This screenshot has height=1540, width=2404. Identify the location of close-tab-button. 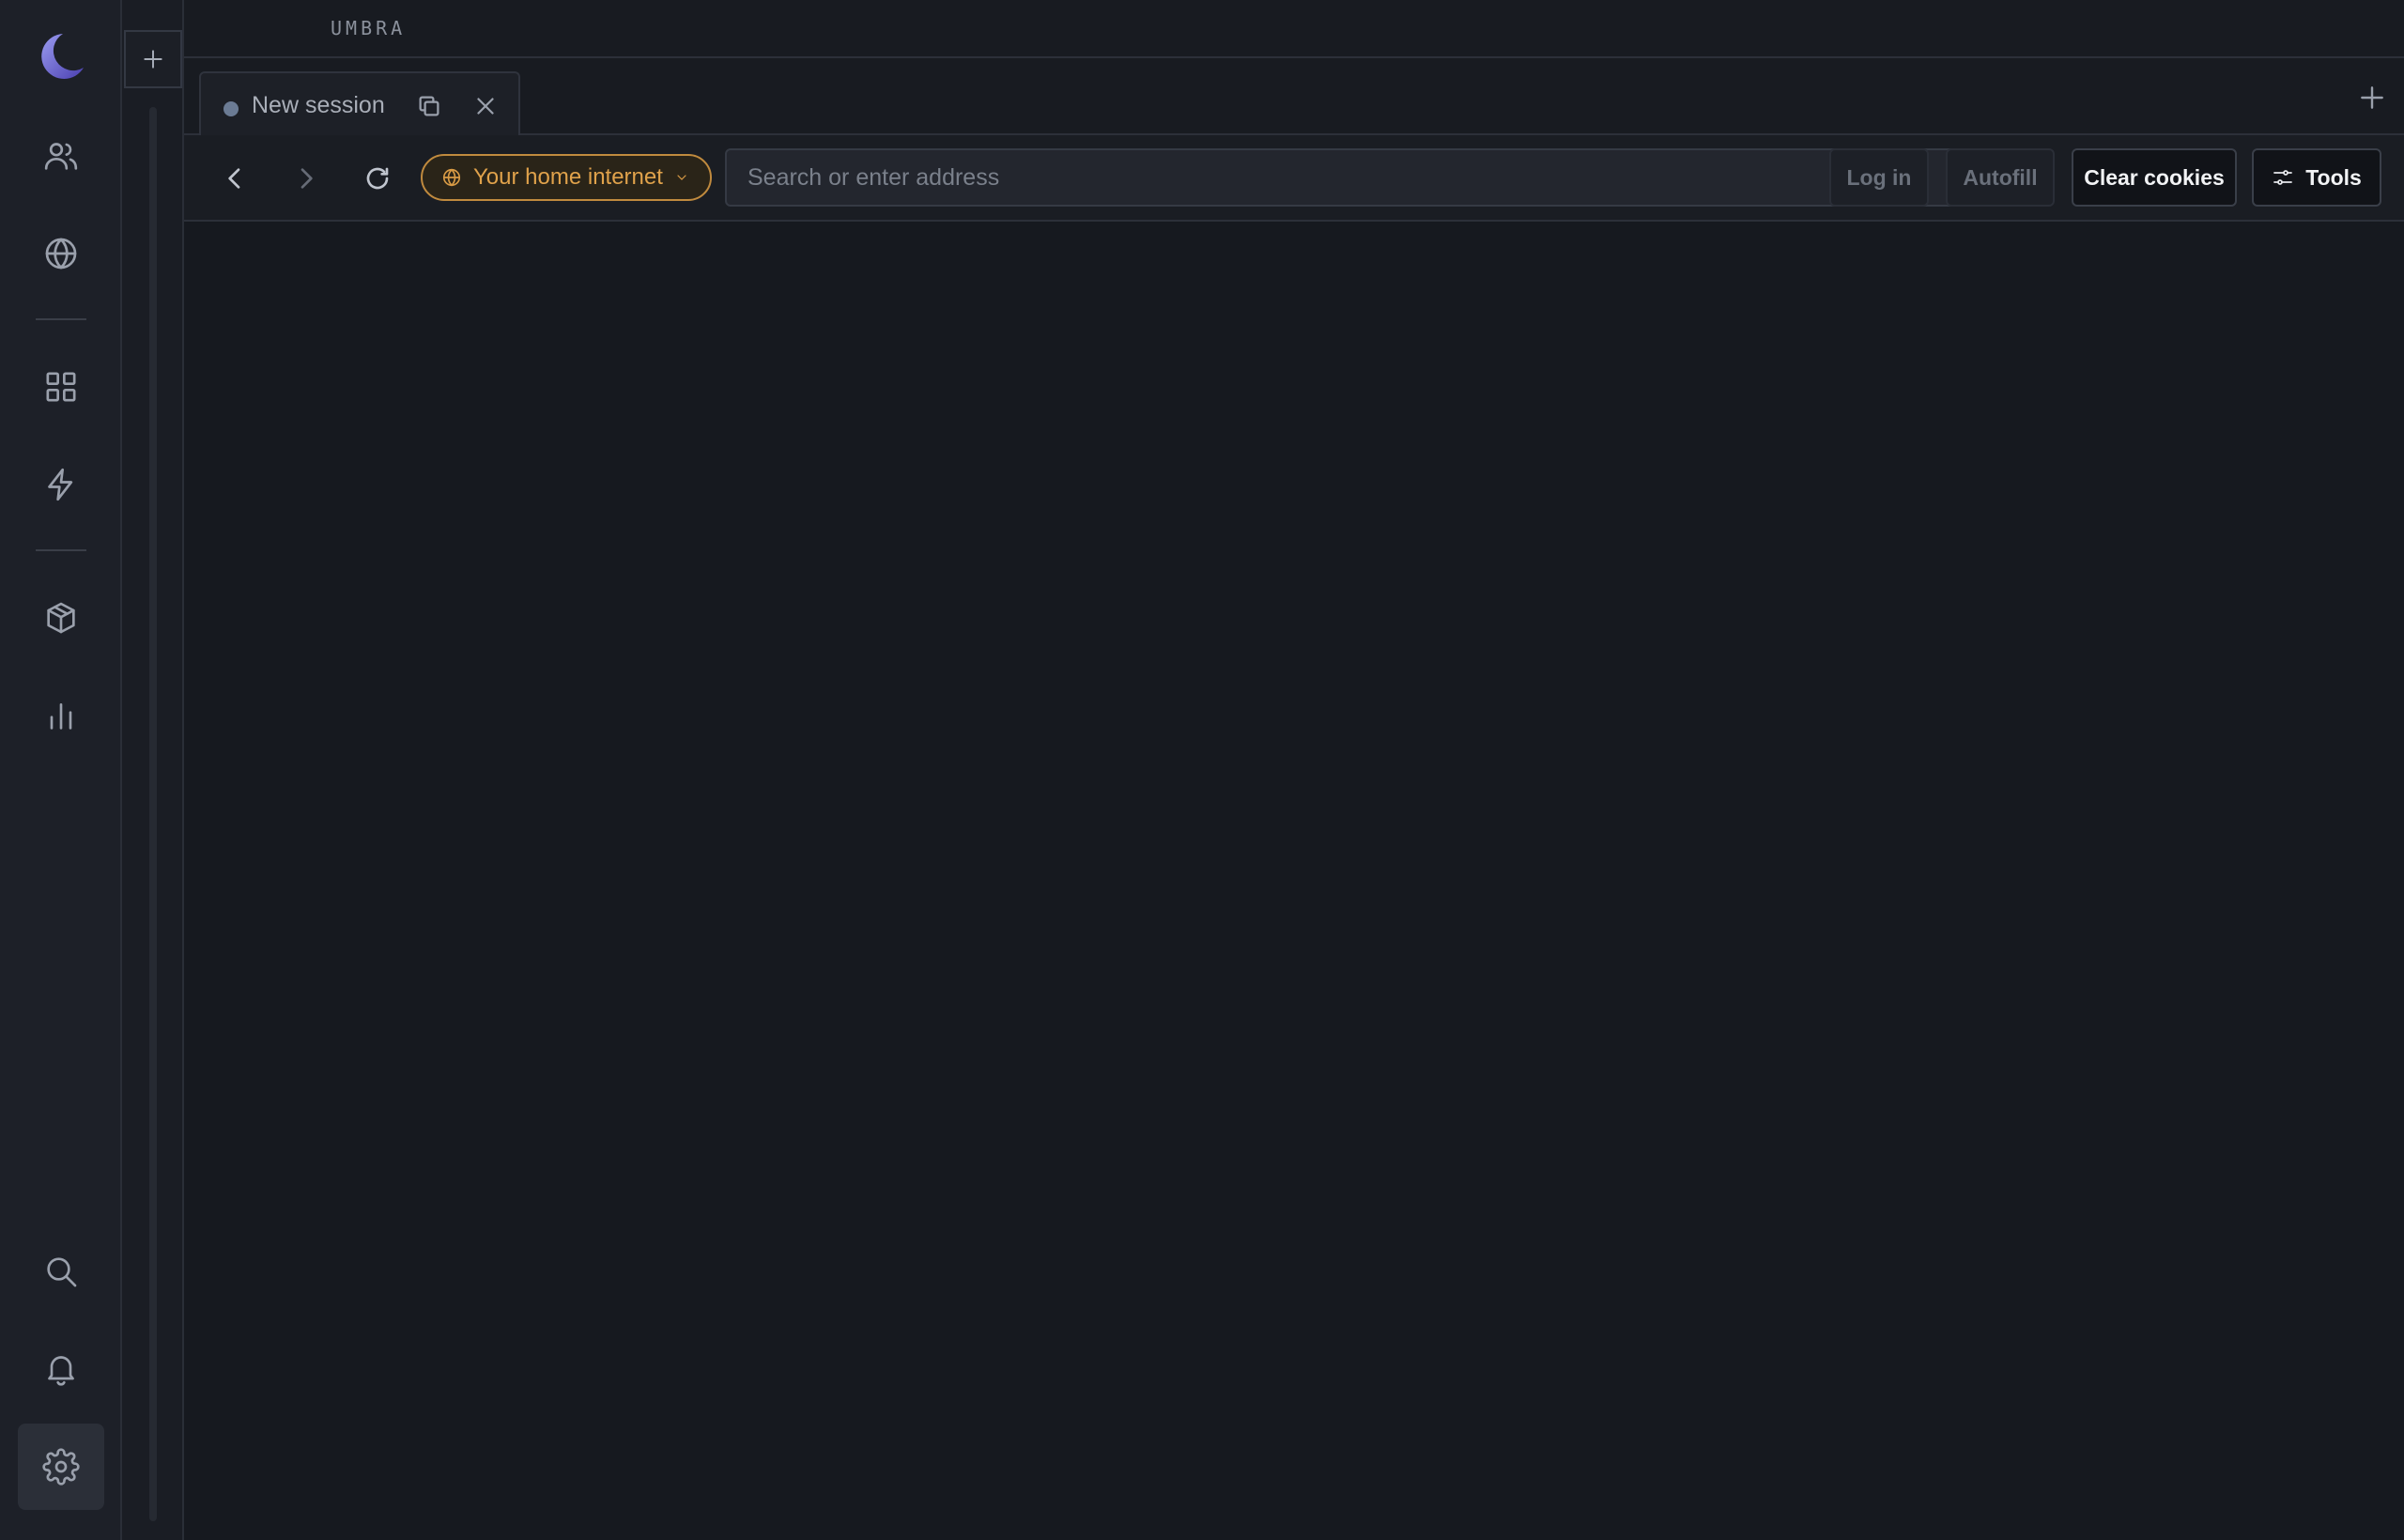
(485, 106).